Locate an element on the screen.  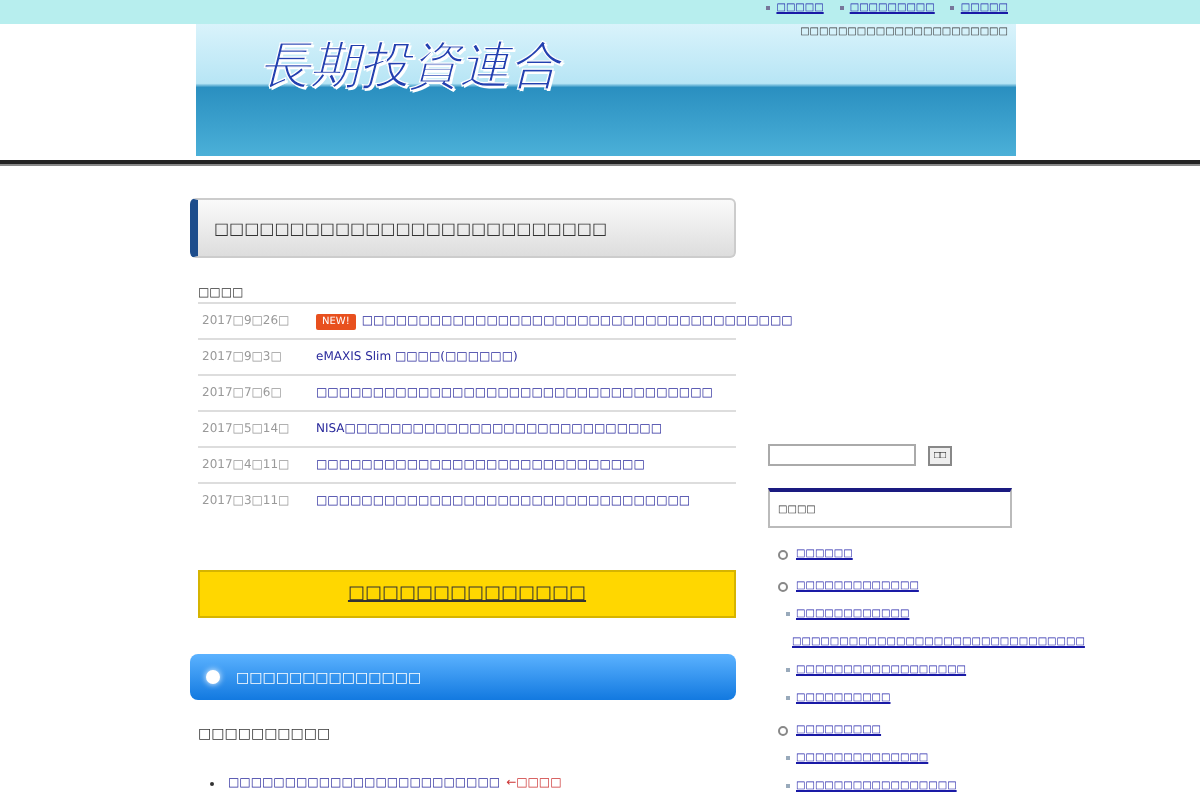
section-heading: □□□□□□□□□□□□□□□□□□□□□□□□□□ is located at coordinates (463, 228).